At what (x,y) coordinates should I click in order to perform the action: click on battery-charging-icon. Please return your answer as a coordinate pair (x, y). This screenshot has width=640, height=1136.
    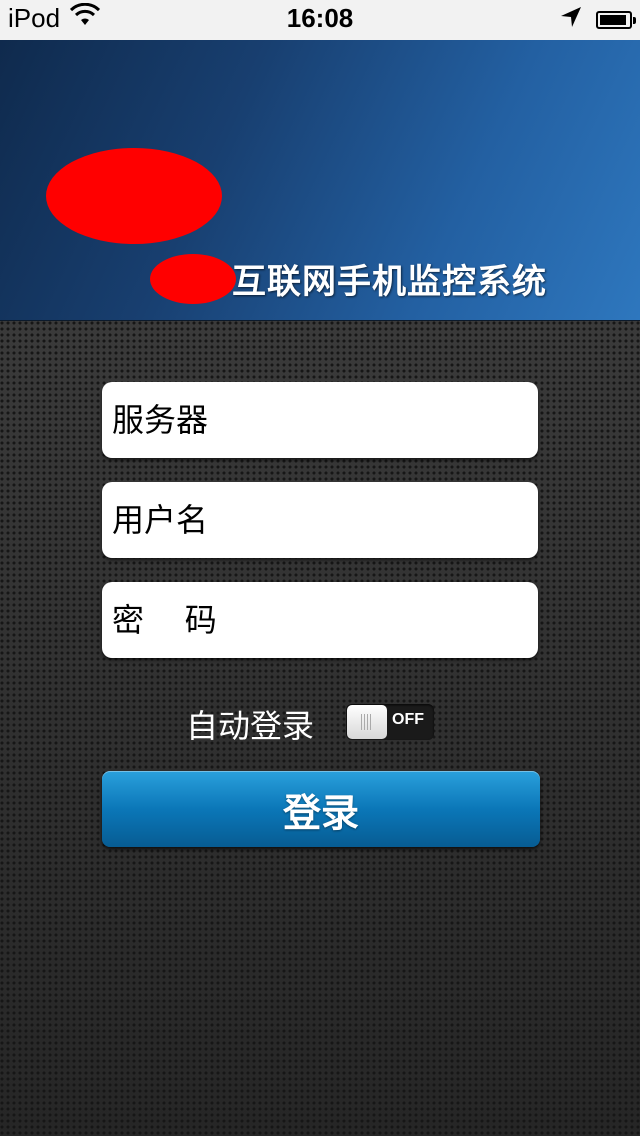
    Looking at the image, I should click on (616, 19).